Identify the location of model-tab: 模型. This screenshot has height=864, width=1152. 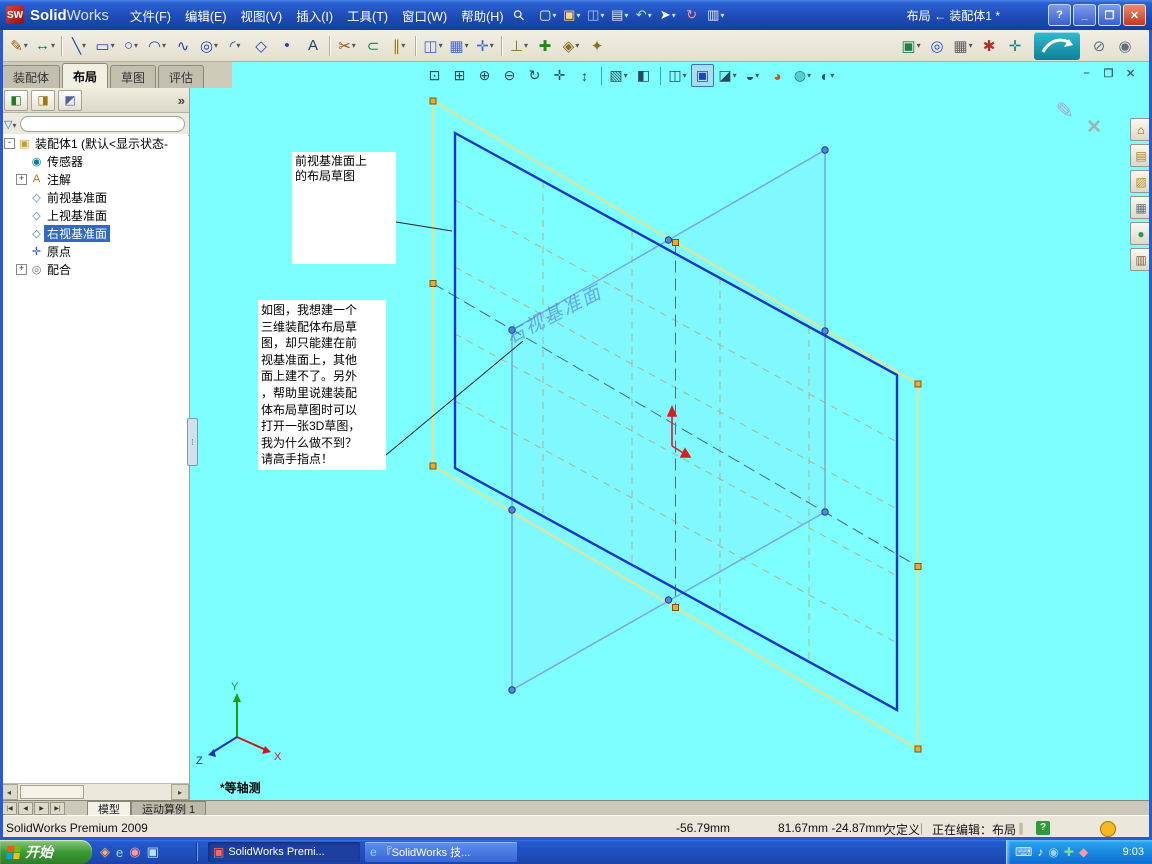
(109, 808).